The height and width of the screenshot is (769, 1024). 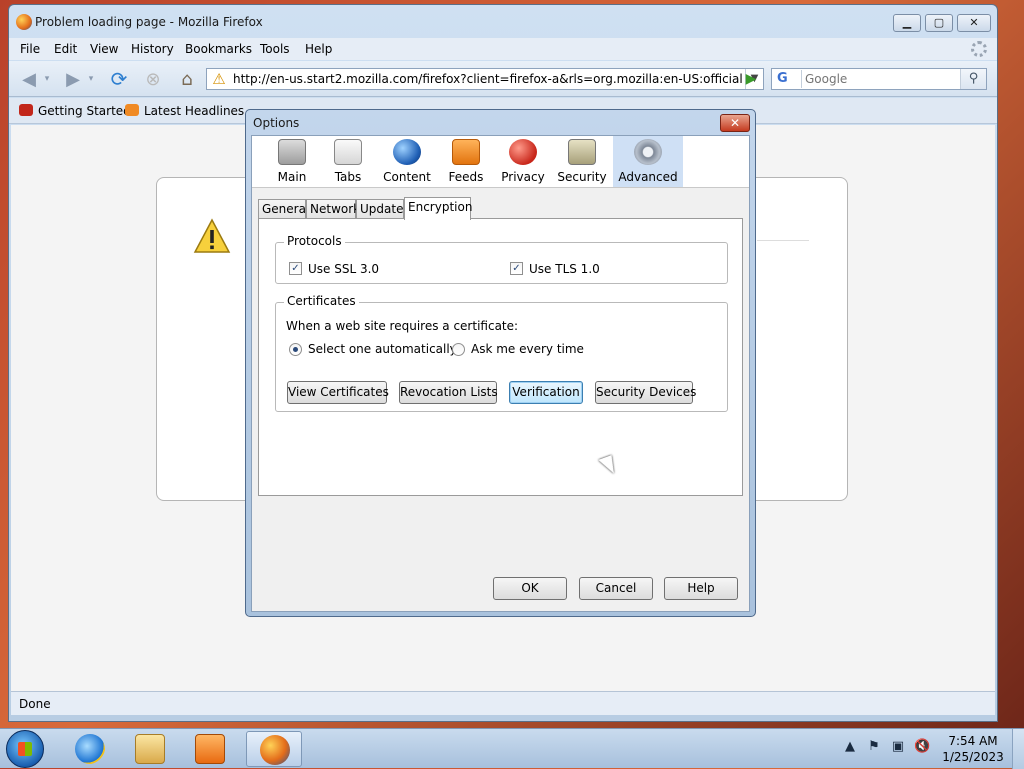 I want to click on volume-muted-icon: 🔇, so click(x=922, y=747).